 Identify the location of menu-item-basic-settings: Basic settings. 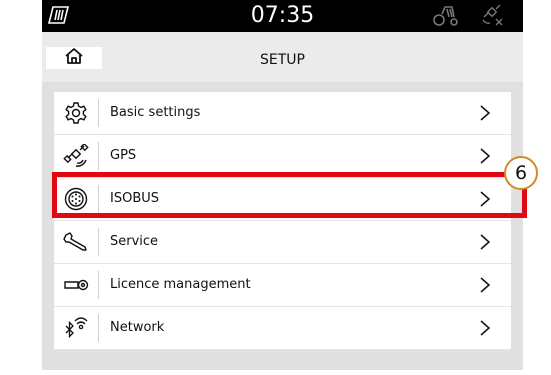
(282, 113).